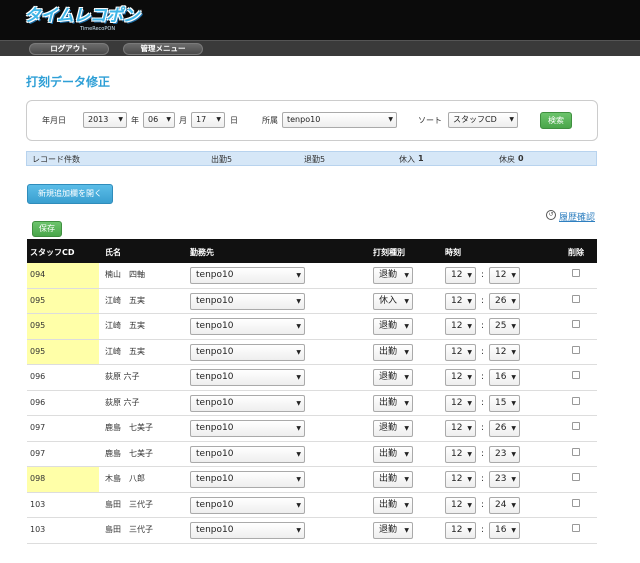 Image resolution: width=640 pixels, height=563 pixels. Describe the element at coordinates (63, 479) in the screenshot. I see `staff-cd: 098` at that location.